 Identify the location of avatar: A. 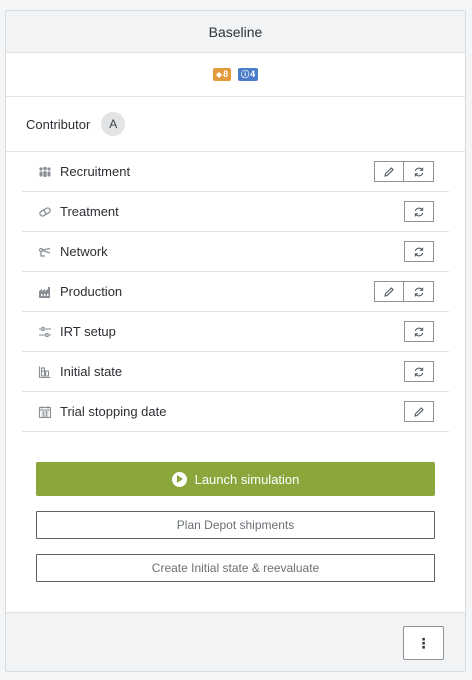
(113, 124).